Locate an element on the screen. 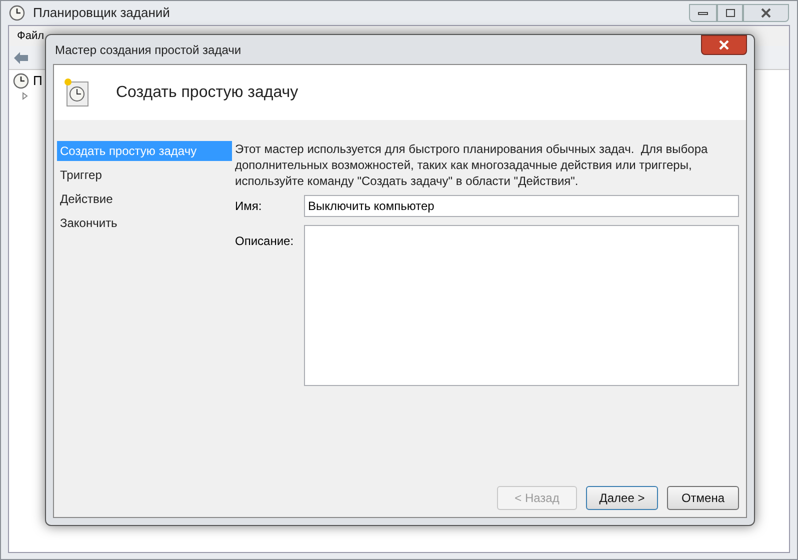 The height and width of the screenshot is (560, 798). intro-text: Этот мастер используется для быстрого планирования обычных задач. Для выбора дополнительных возможностей, таких как многозадачные действия или триггеры, используйте команду "Создать задачу" в области "Действия". is located at coordinates (471, 165).